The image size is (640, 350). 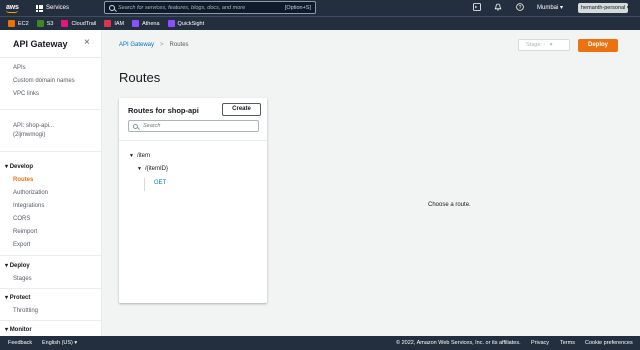 I want to click on aws-logo: aws, so click(x=17, y=8).